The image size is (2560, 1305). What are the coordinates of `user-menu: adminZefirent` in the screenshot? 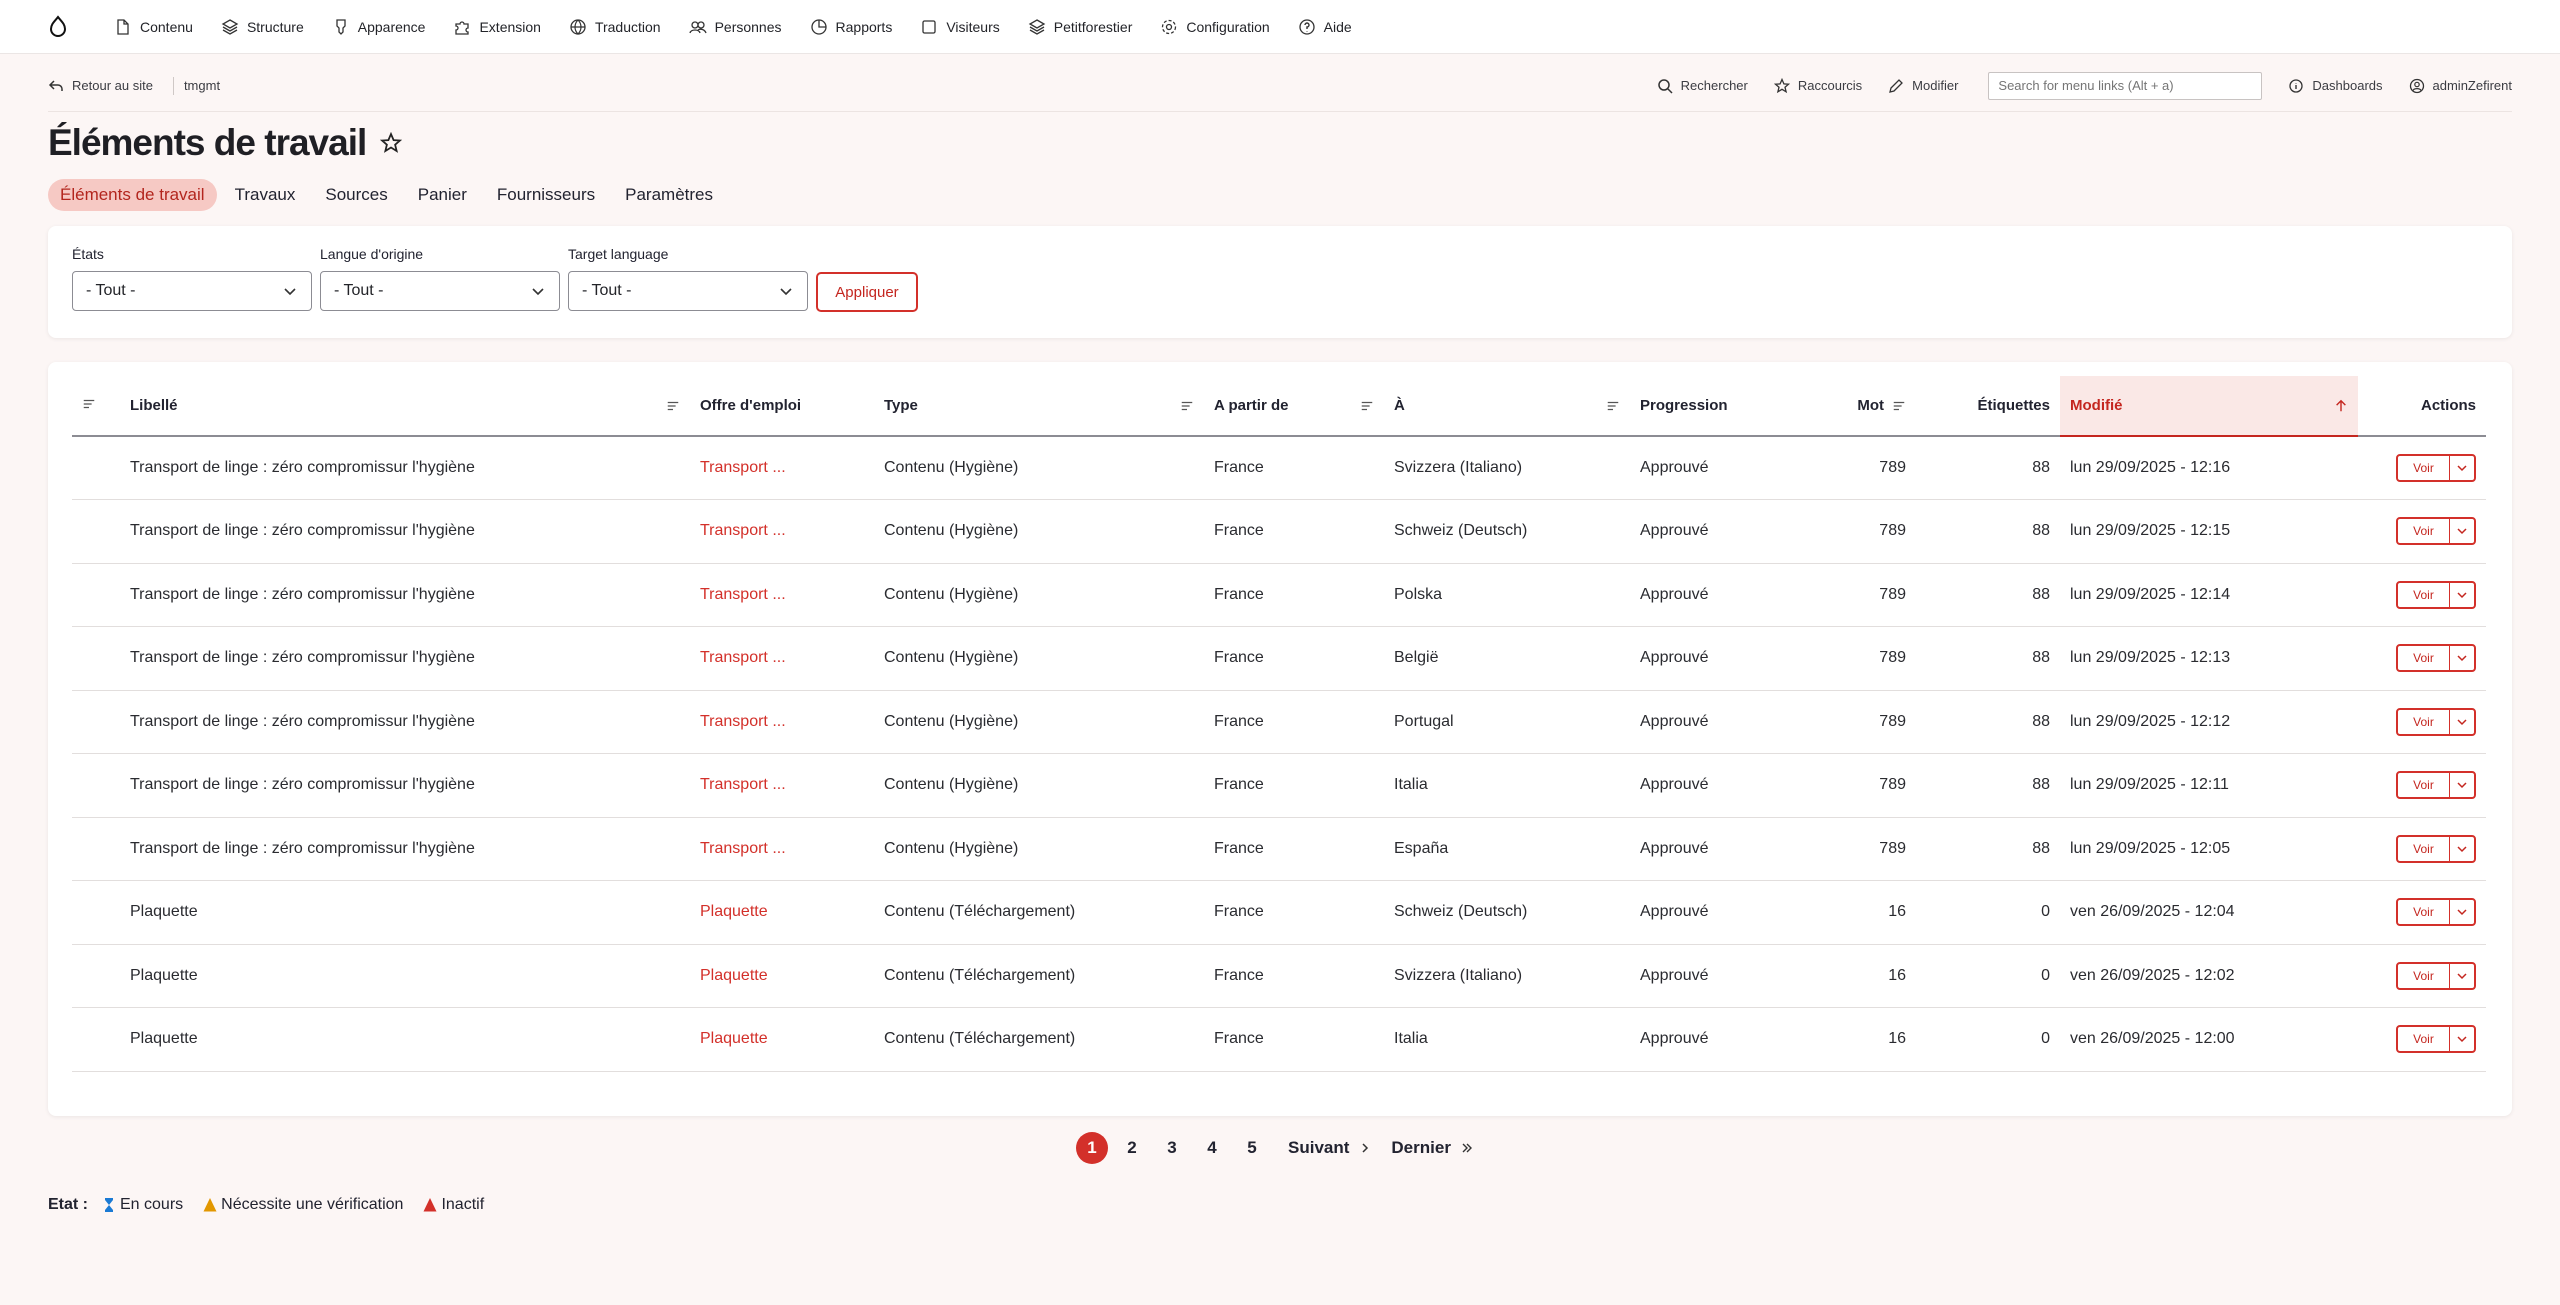 It's located at (2460, 86).